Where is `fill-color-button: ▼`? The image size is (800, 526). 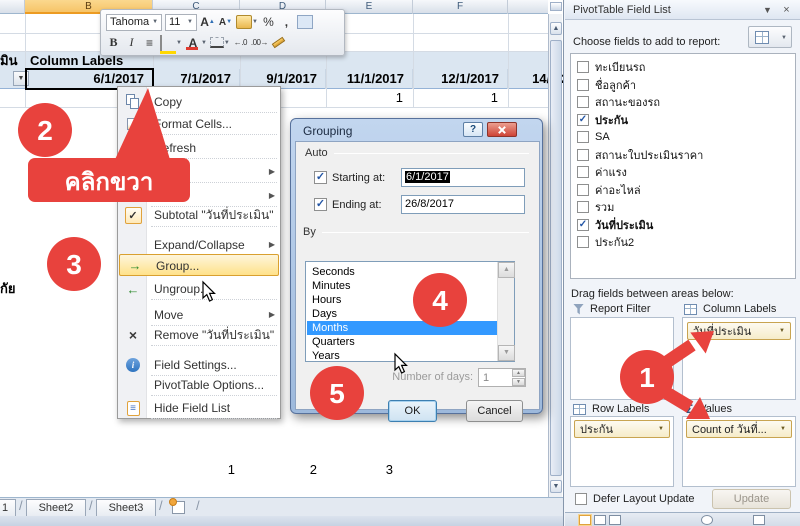 fill-color-button: ▼ is located at coordinates (171, 44).